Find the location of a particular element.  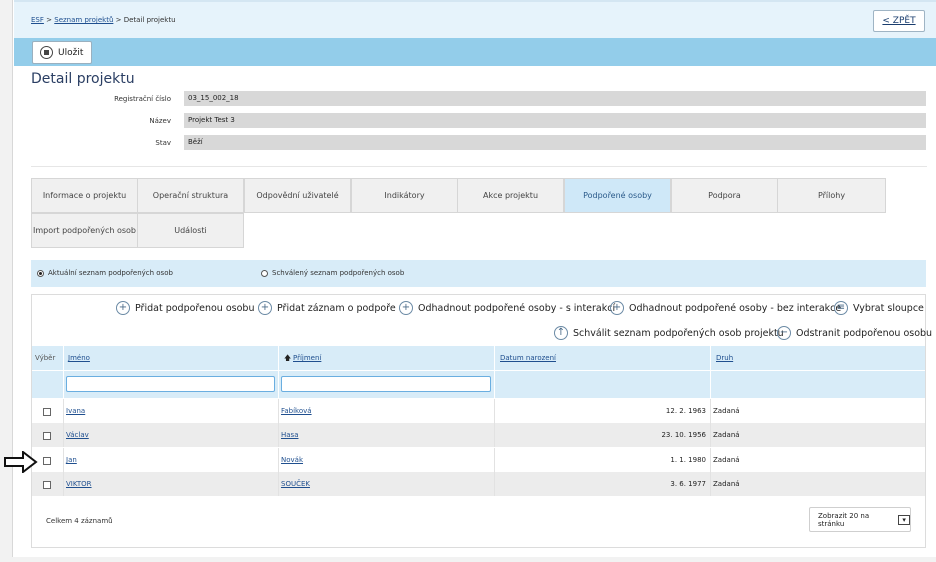

save-button-label: Uložit is located at coordinates (71, 52).